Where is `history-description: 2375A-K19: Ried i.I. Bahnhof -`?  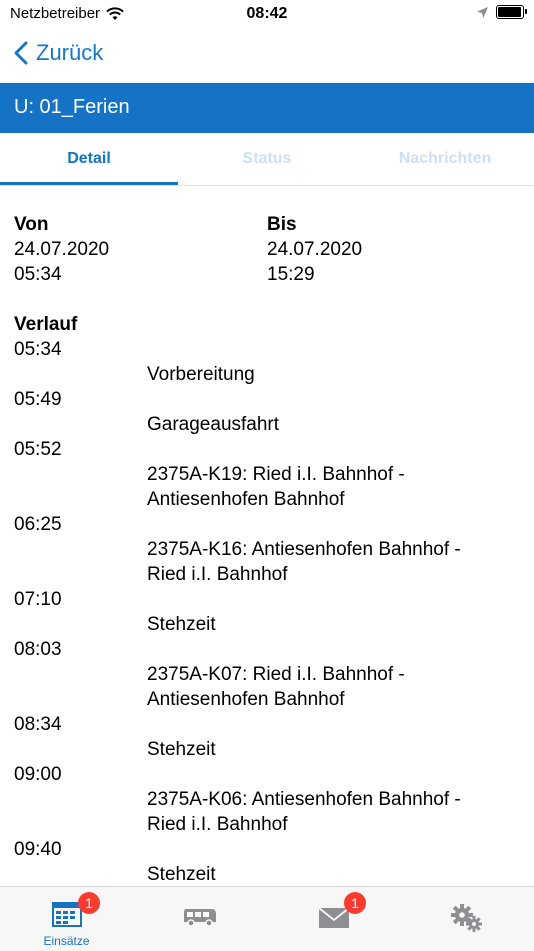
history-description: 2375A-K19: Ried i.I. Bahnhof - is located at coordinates (276, 474).